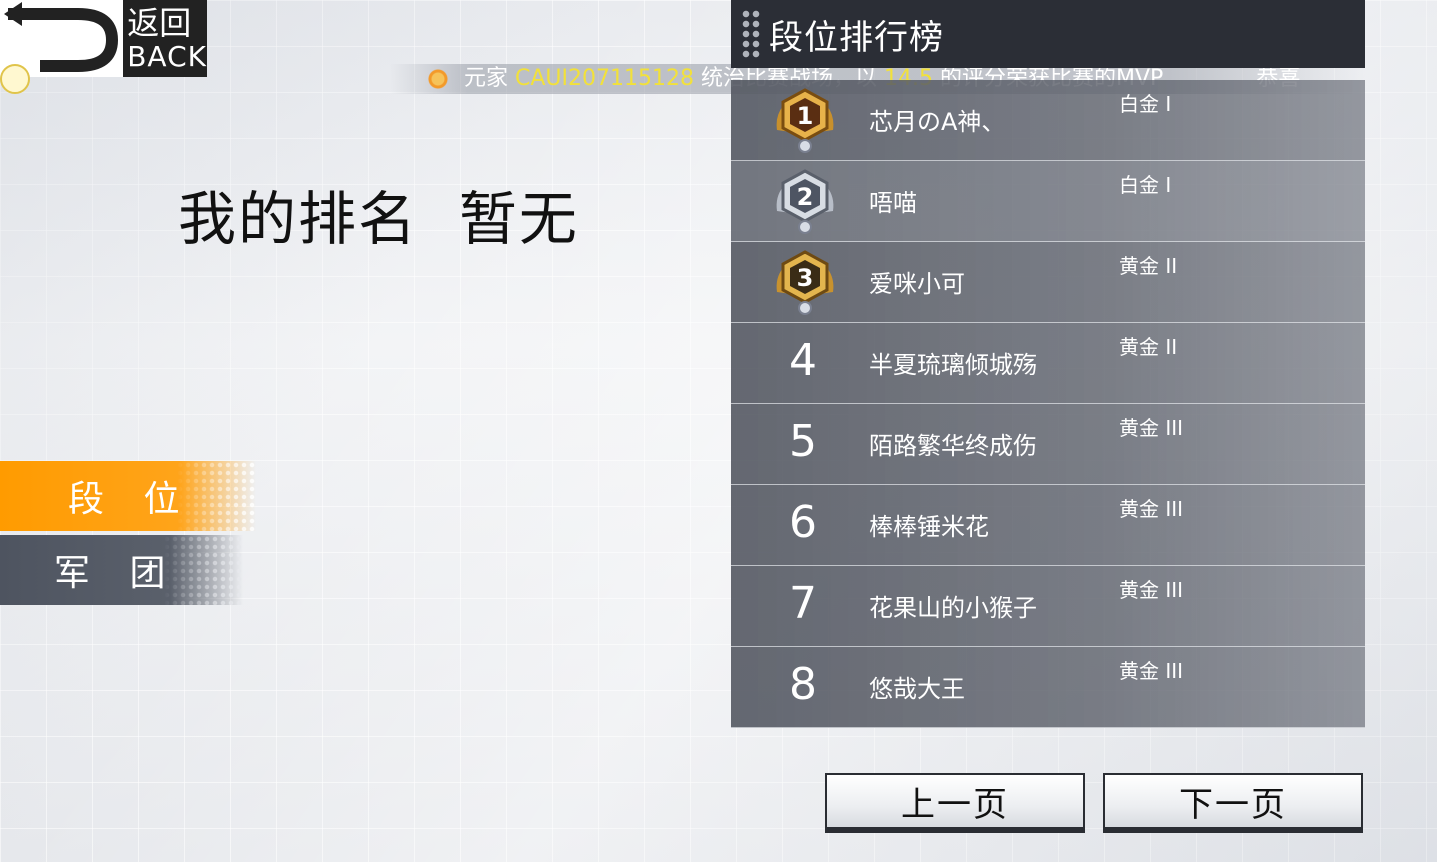  Describe the element at coordinates (441, 79) in the screenshot. I see `speaker-icon` at that location.